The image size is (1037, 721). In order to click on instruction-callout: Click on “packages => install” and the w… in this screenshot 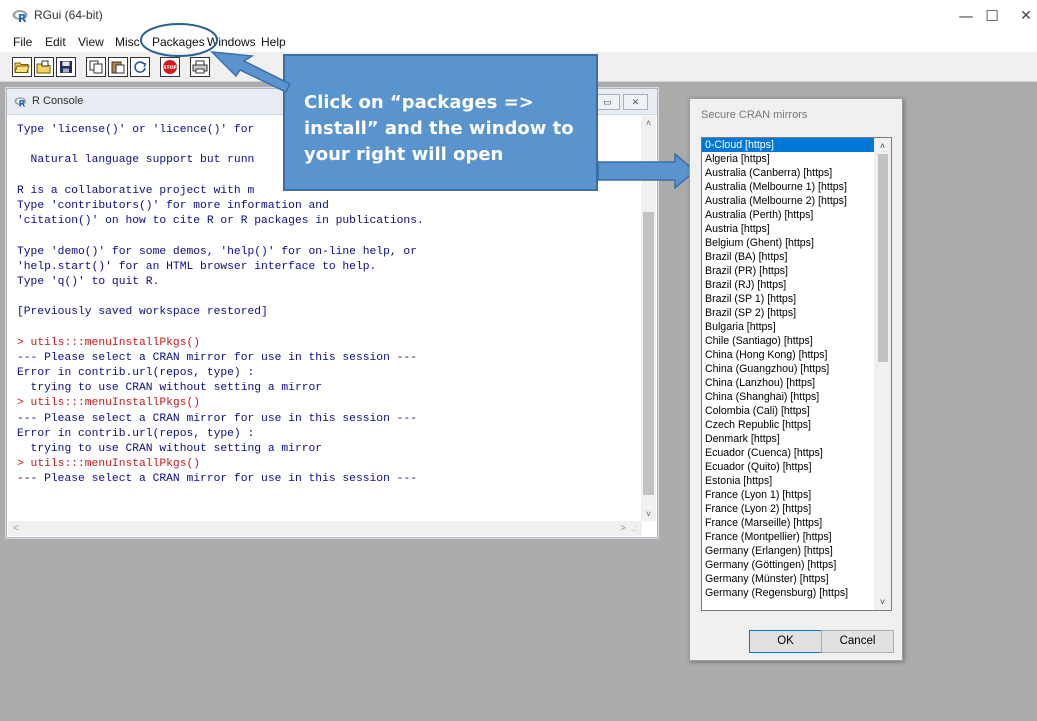, I will do `click(440, 122)`.